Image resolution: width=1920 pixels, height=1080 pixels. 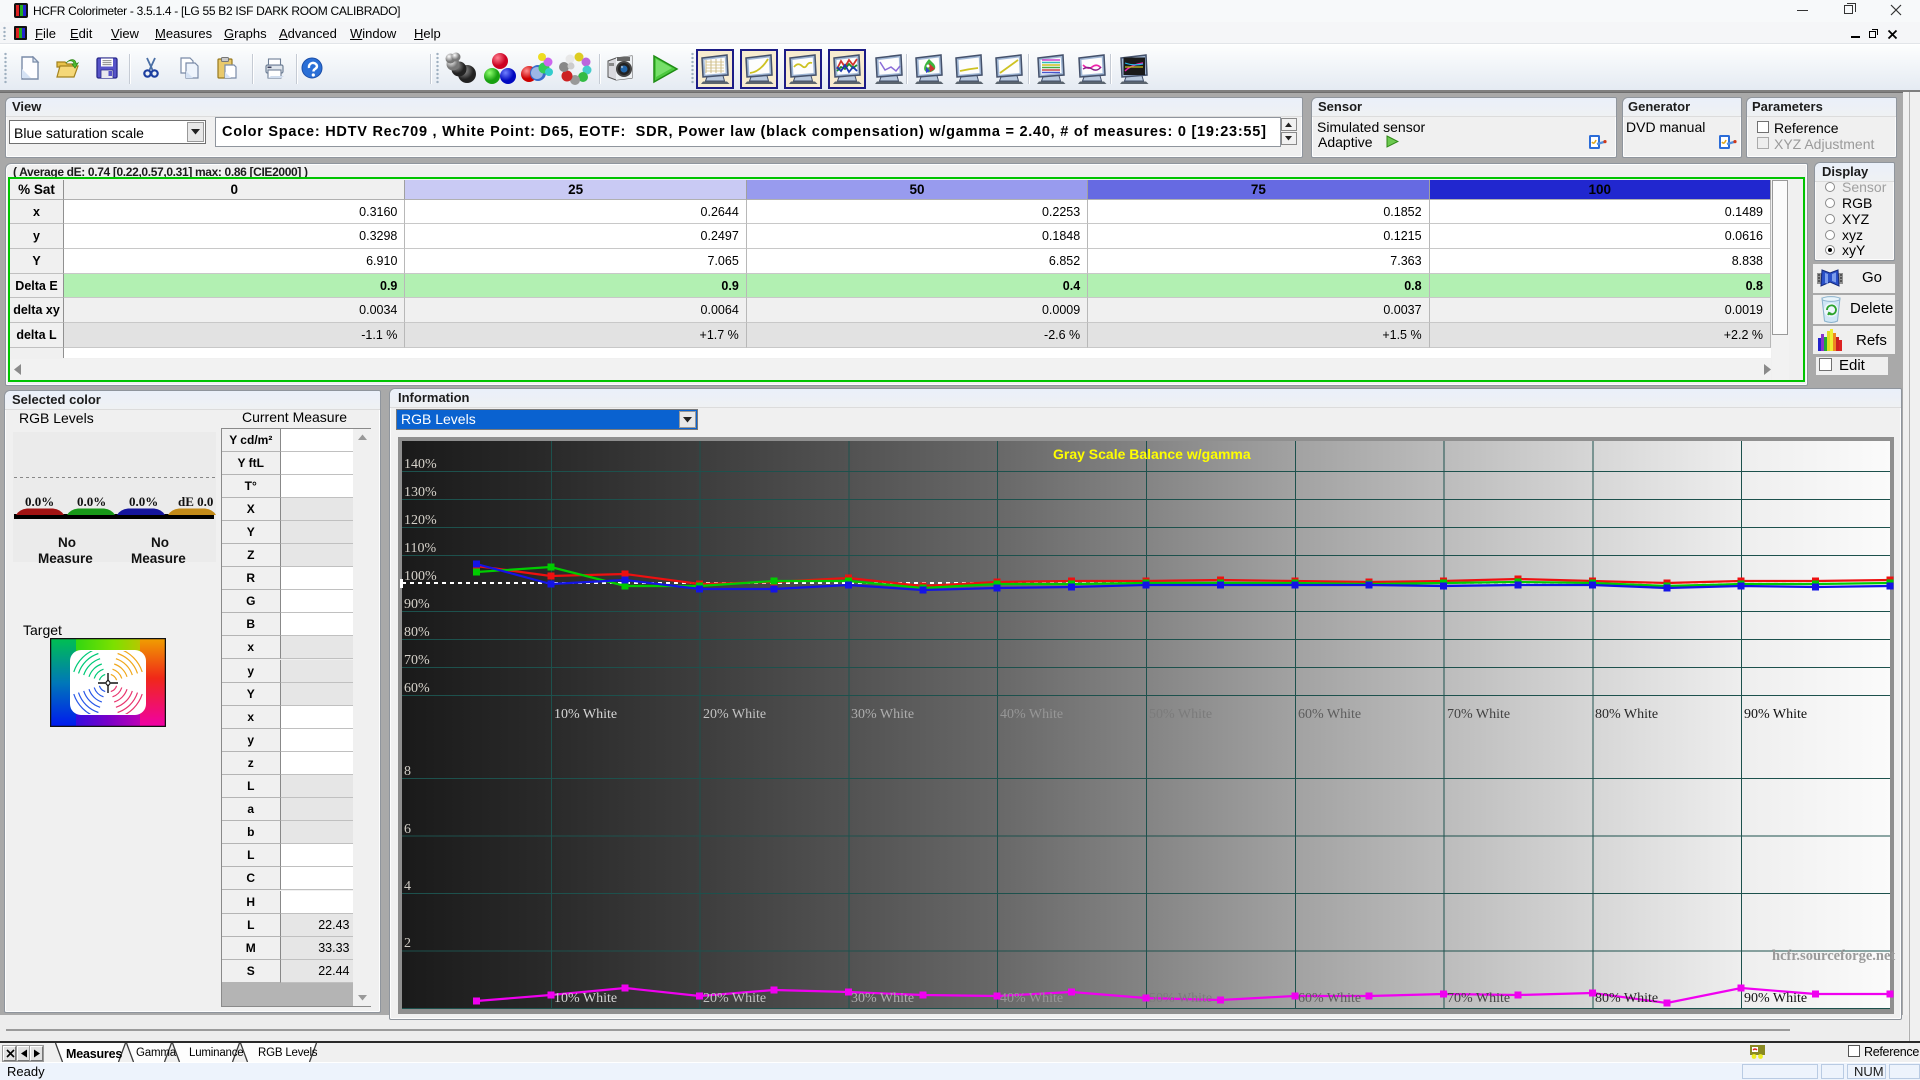 What do you see at coordinates (417, 604) in the screenshot?
I see `svg-text: 90%` at bounding box center [417, 604].